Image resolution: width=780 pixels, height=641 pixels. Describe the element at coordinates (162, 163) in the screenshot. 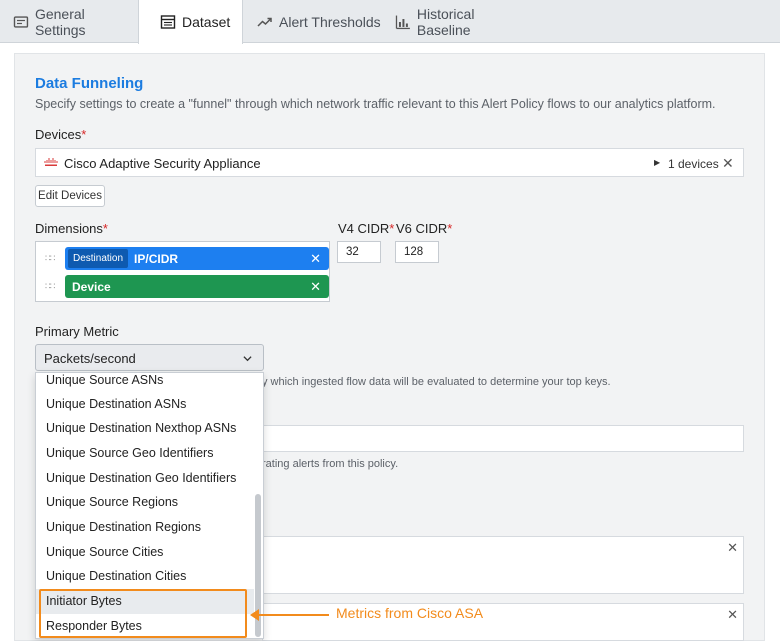

I see `device-name: Cisco Adaptive Security Appliance` at that location.